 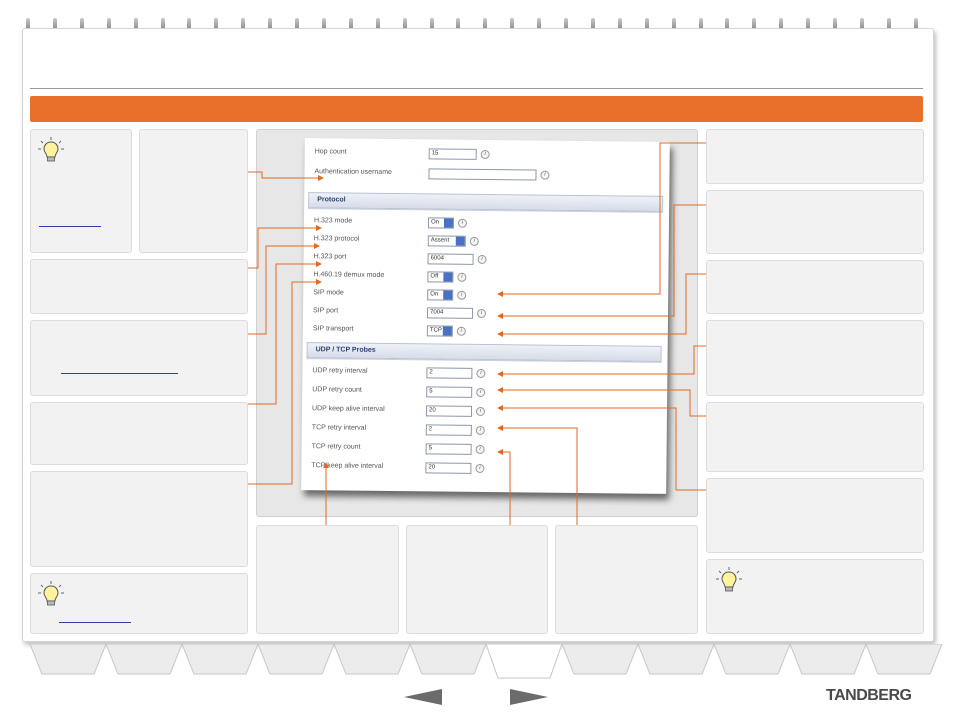 What do you see at coordinates (423, 697) in the screenshot?
I see `arrow-left-icon` at bounding box center [423, 697].